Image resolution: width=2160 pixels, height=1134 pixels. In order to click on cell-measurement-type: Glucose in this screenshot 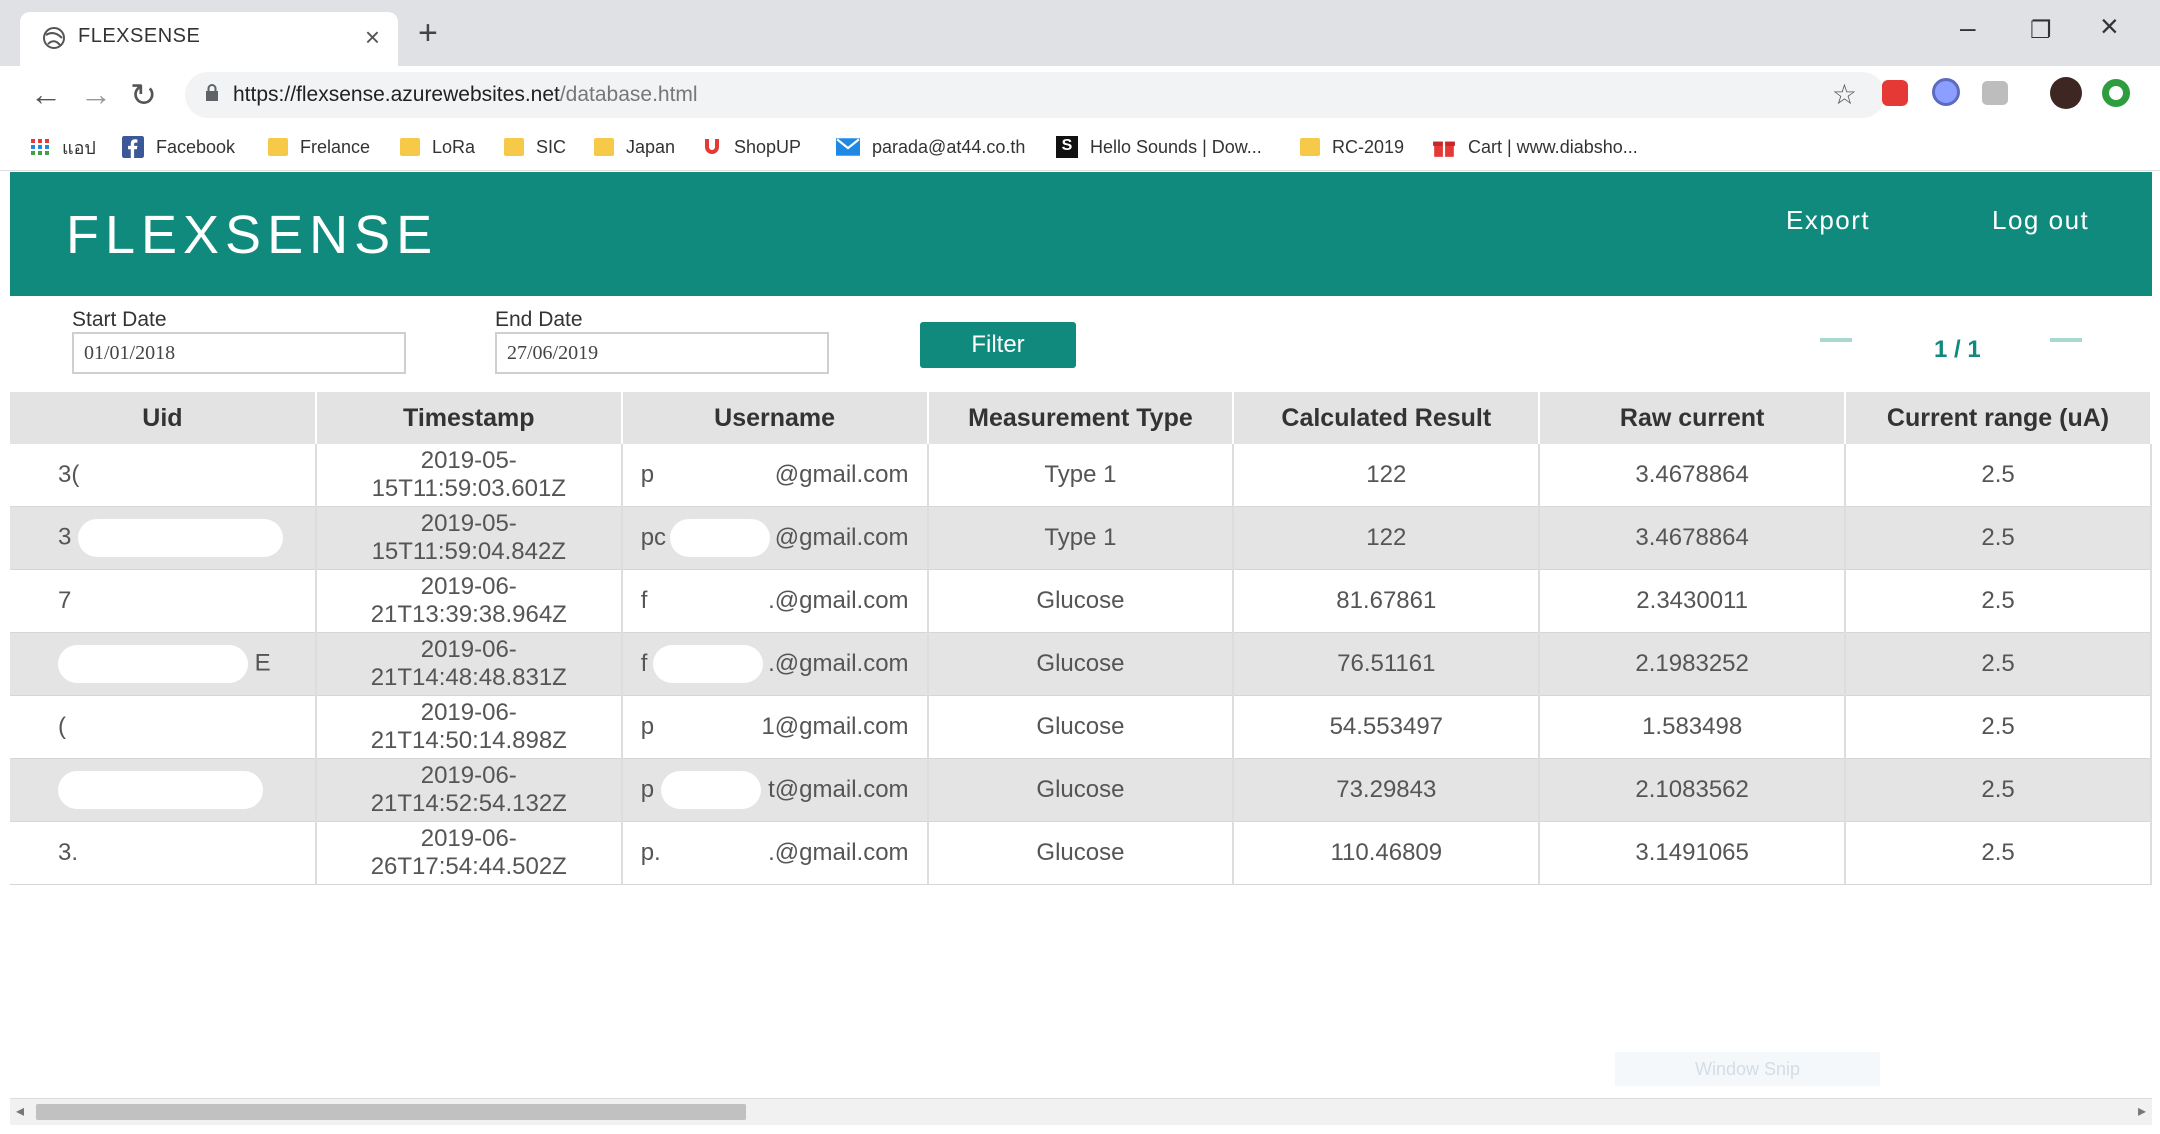, I will do `click(1081, 664)`.